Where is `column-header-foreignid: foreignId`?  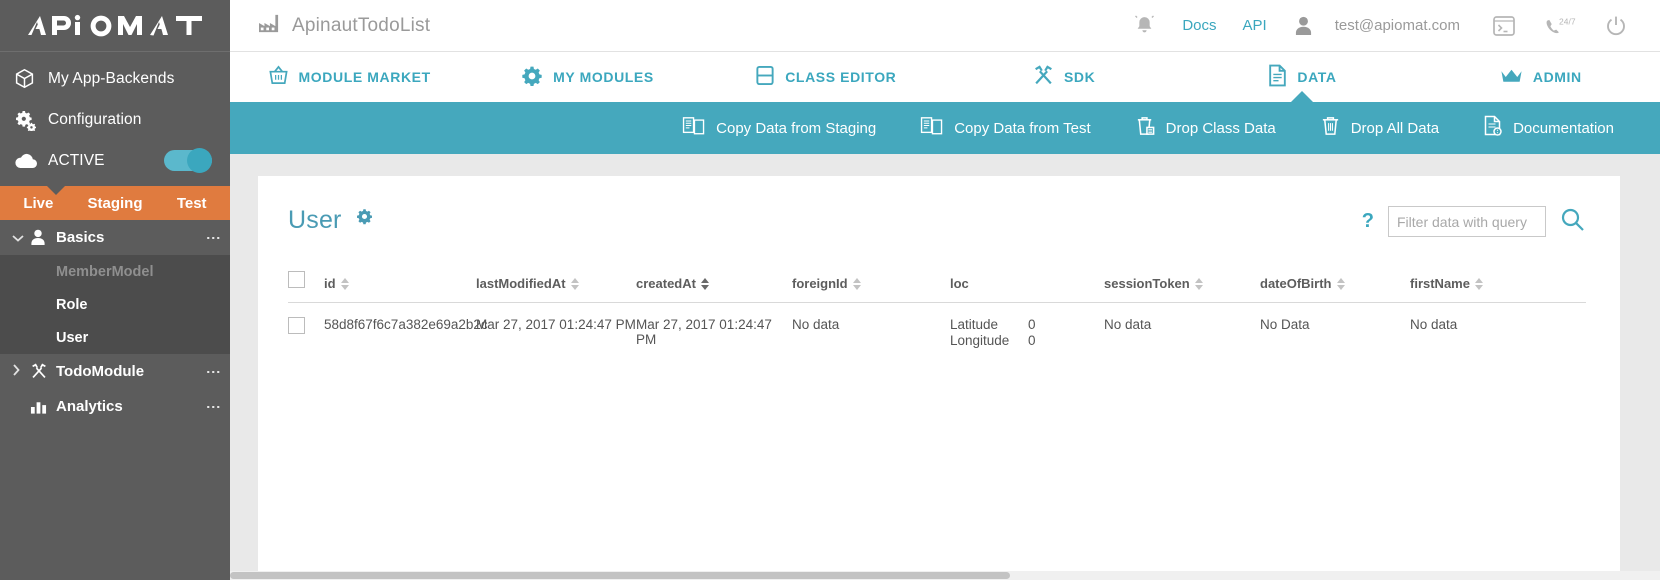 column-header-foreignid: foreignId is located at coordinates (871, 287).